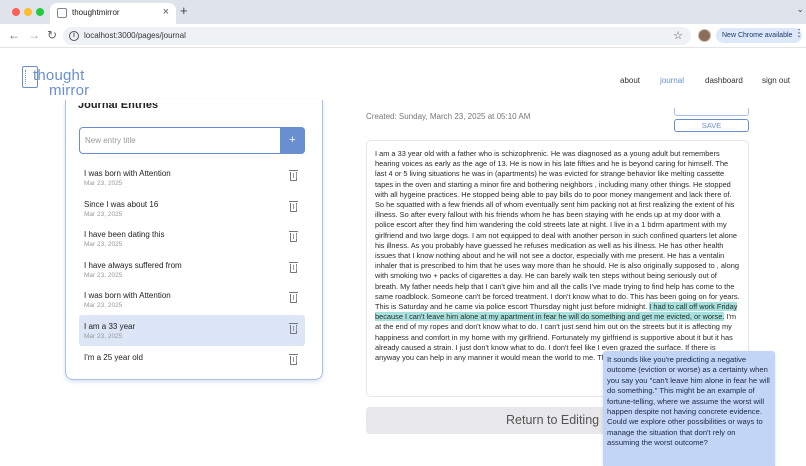 The height and width of the screenshot is (466, 806). What do you see at coordinates (34, 35) in the screenshot?
I see `forward-button: →` at bounding box center [34, 35].